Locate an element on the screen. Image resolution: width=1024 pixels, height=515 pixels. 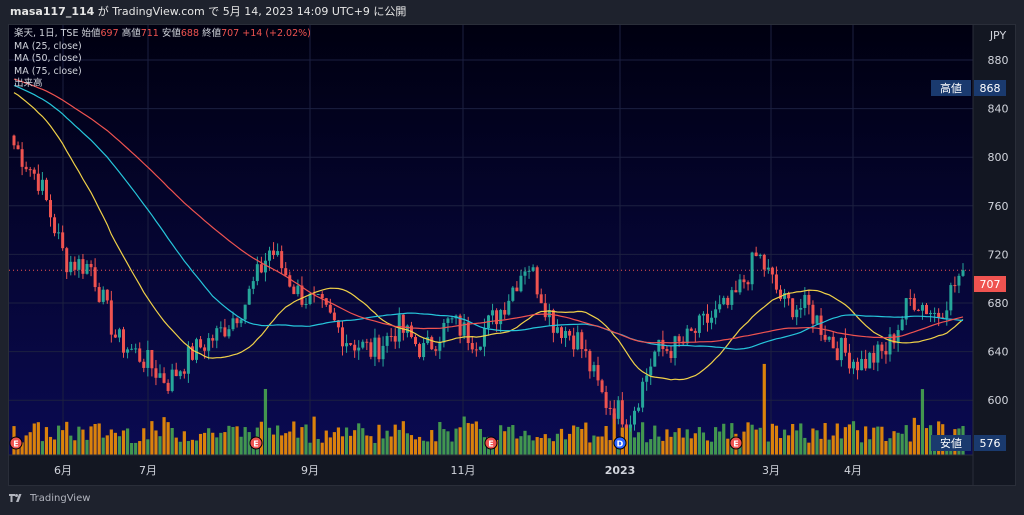
high-label: 高値 is located at coordinates (131, 33).